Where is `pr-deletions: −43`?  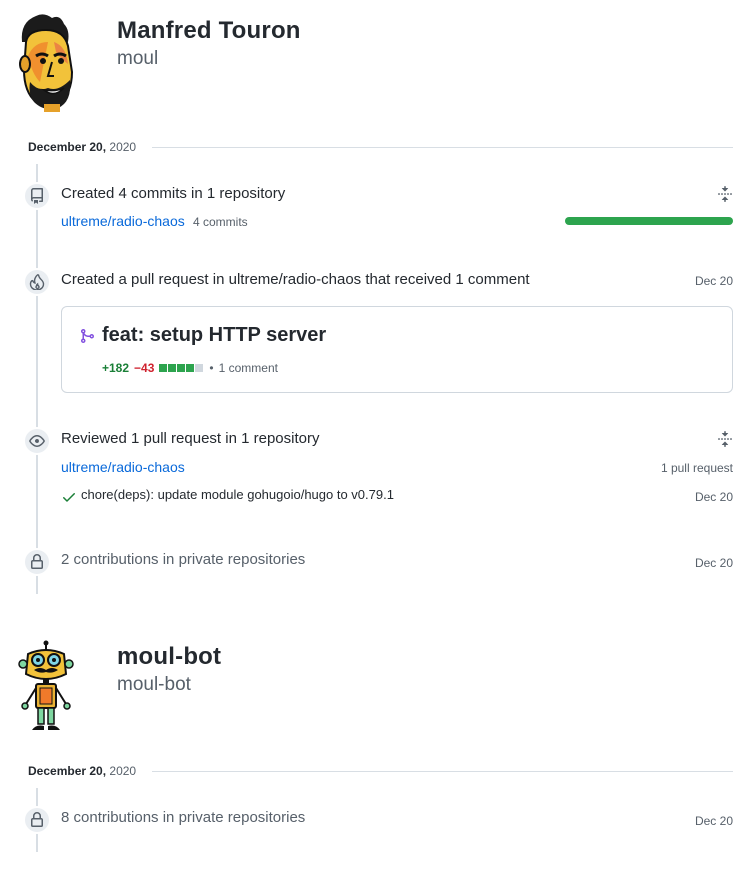 pr-deletions: −43 is located at coordinates (144, 368).